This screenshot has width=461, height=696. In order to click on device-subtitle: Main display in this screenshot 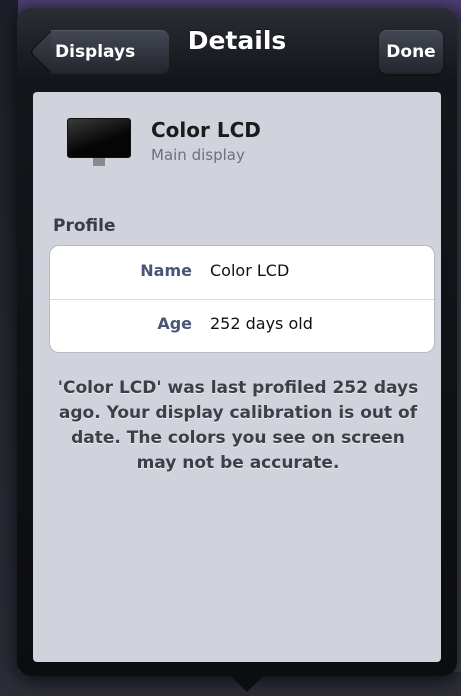, I will do `click(198, 155)`.